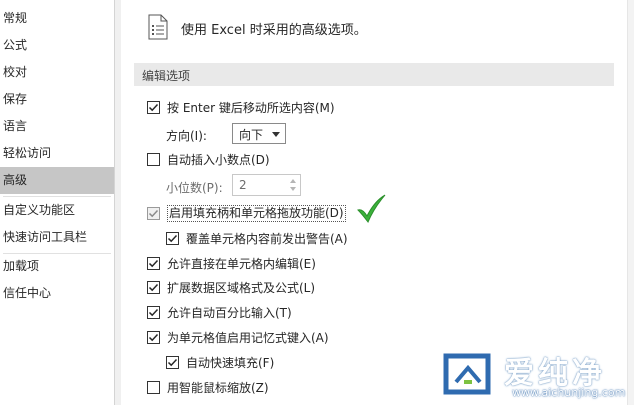 The image size is (634, 405). I want to click on intellimouse-zoom-option: 用智能鼠标缩放(Z), so click(208, 387).